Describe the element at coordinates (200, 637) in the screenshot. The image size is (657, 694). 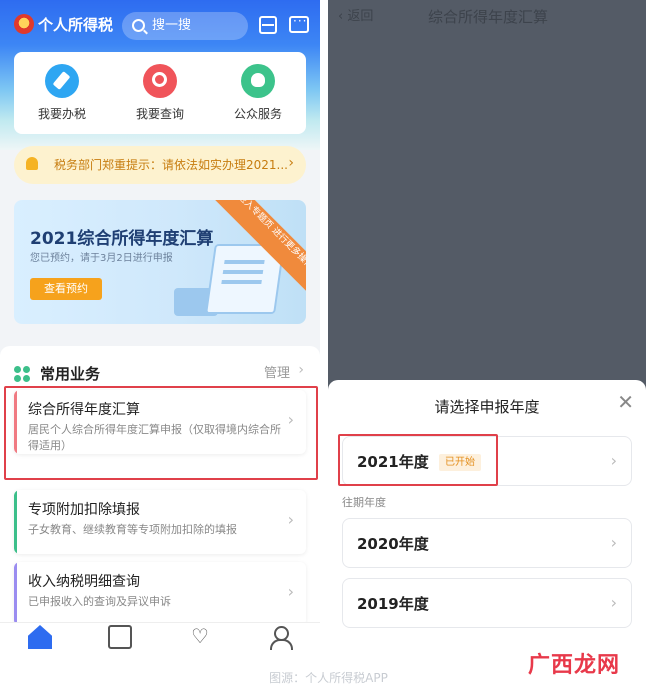
I see `heart-icon: ♡` at that location.